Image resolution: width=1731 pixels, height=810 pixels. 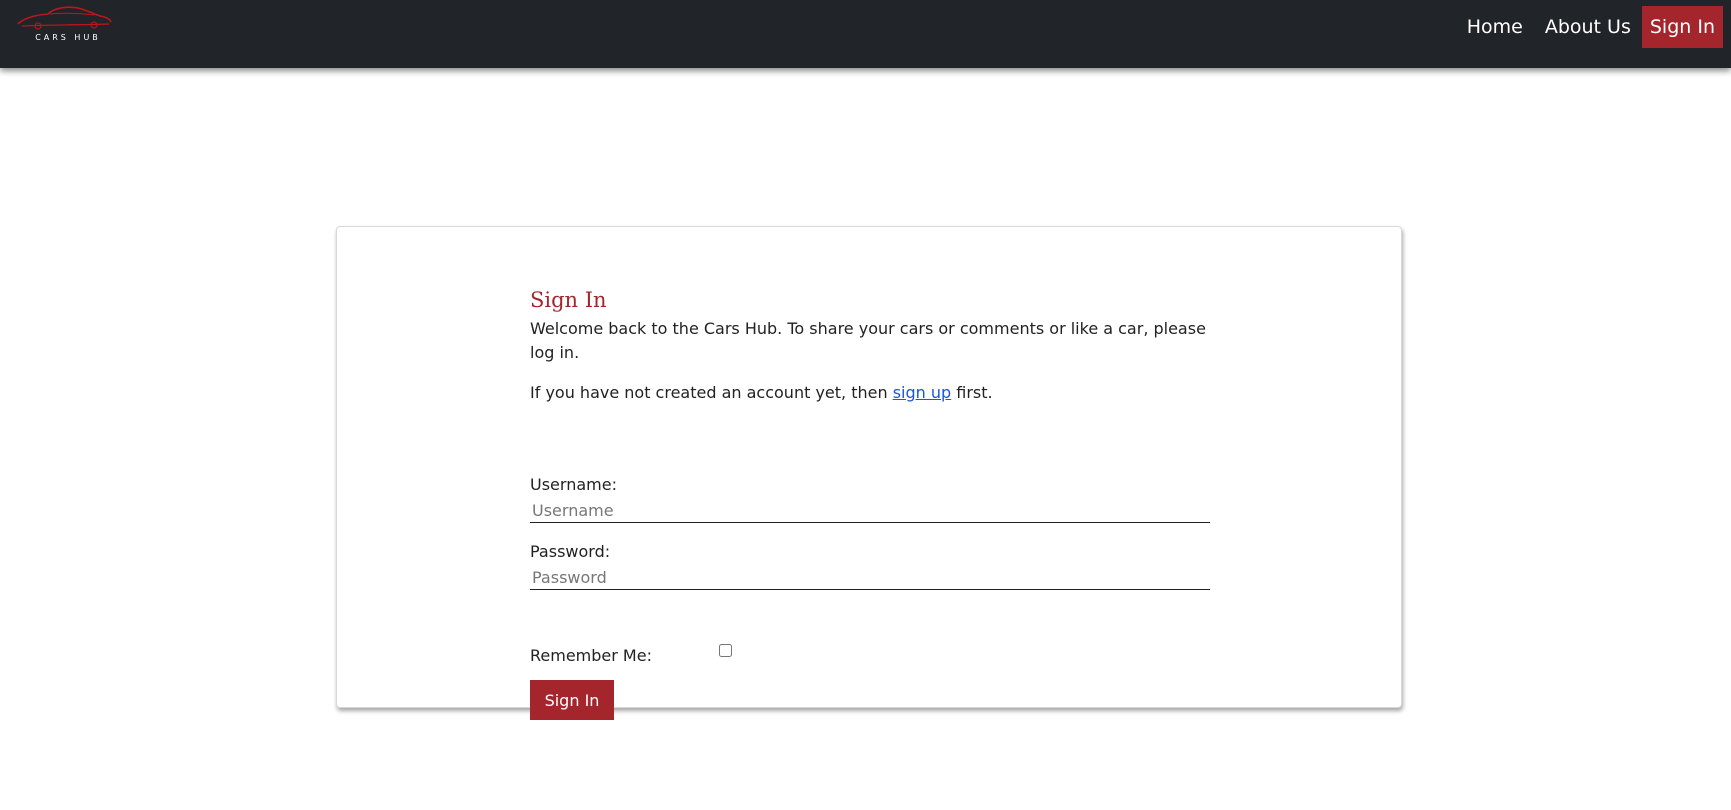 What do you see at coordinates (870, 511) in the screenshot?
I see `username-input` at bounding box center [870, 511].